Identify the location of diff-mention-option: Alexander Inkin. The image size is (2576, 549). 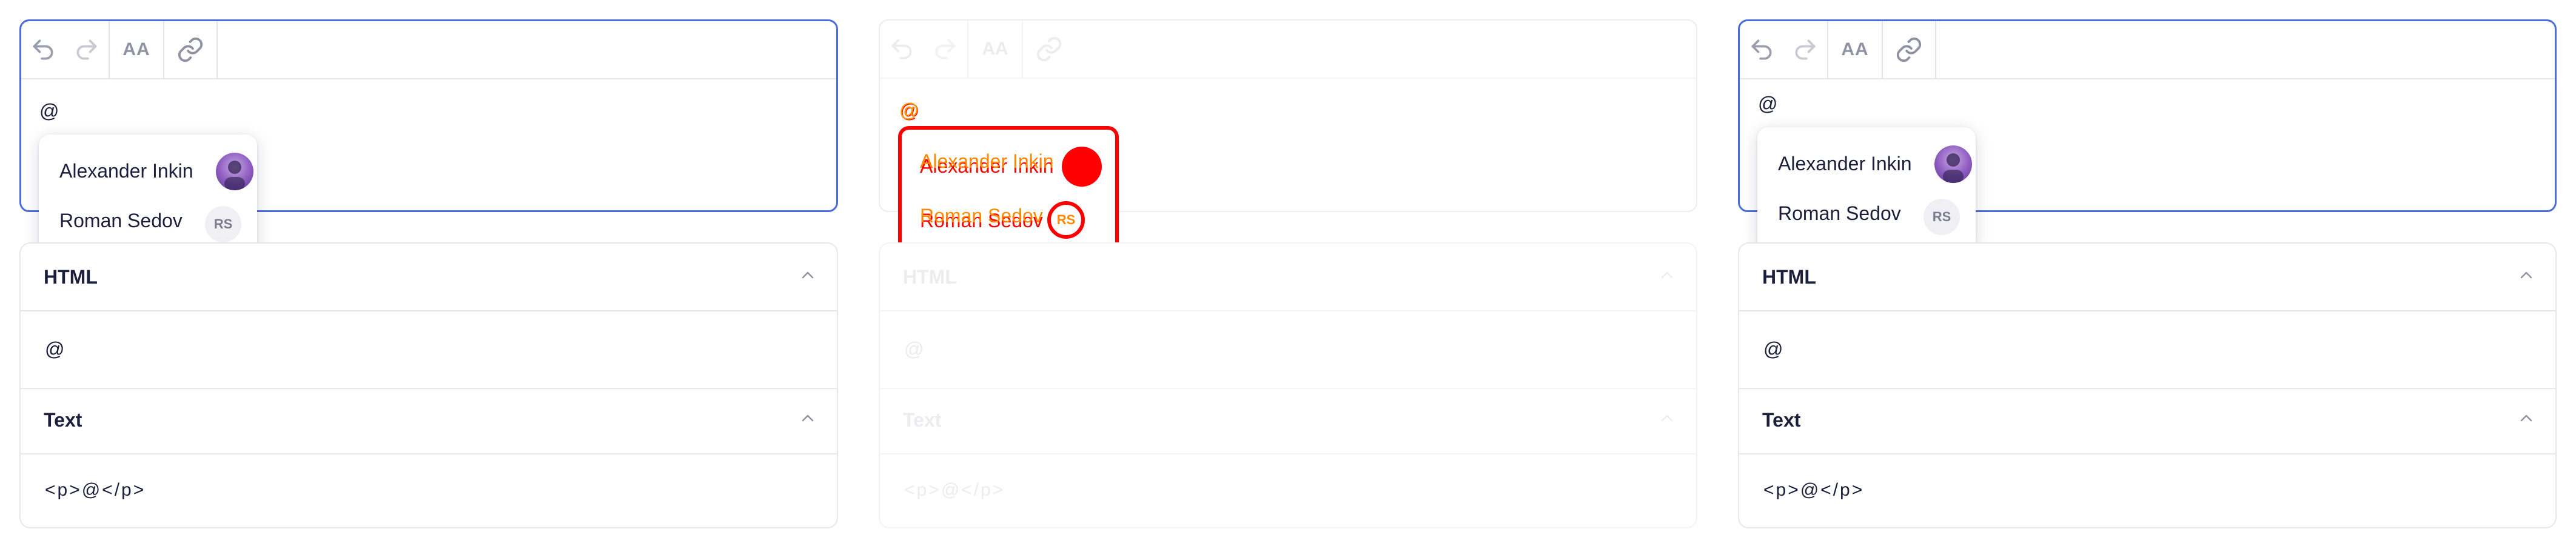
(987, 161).